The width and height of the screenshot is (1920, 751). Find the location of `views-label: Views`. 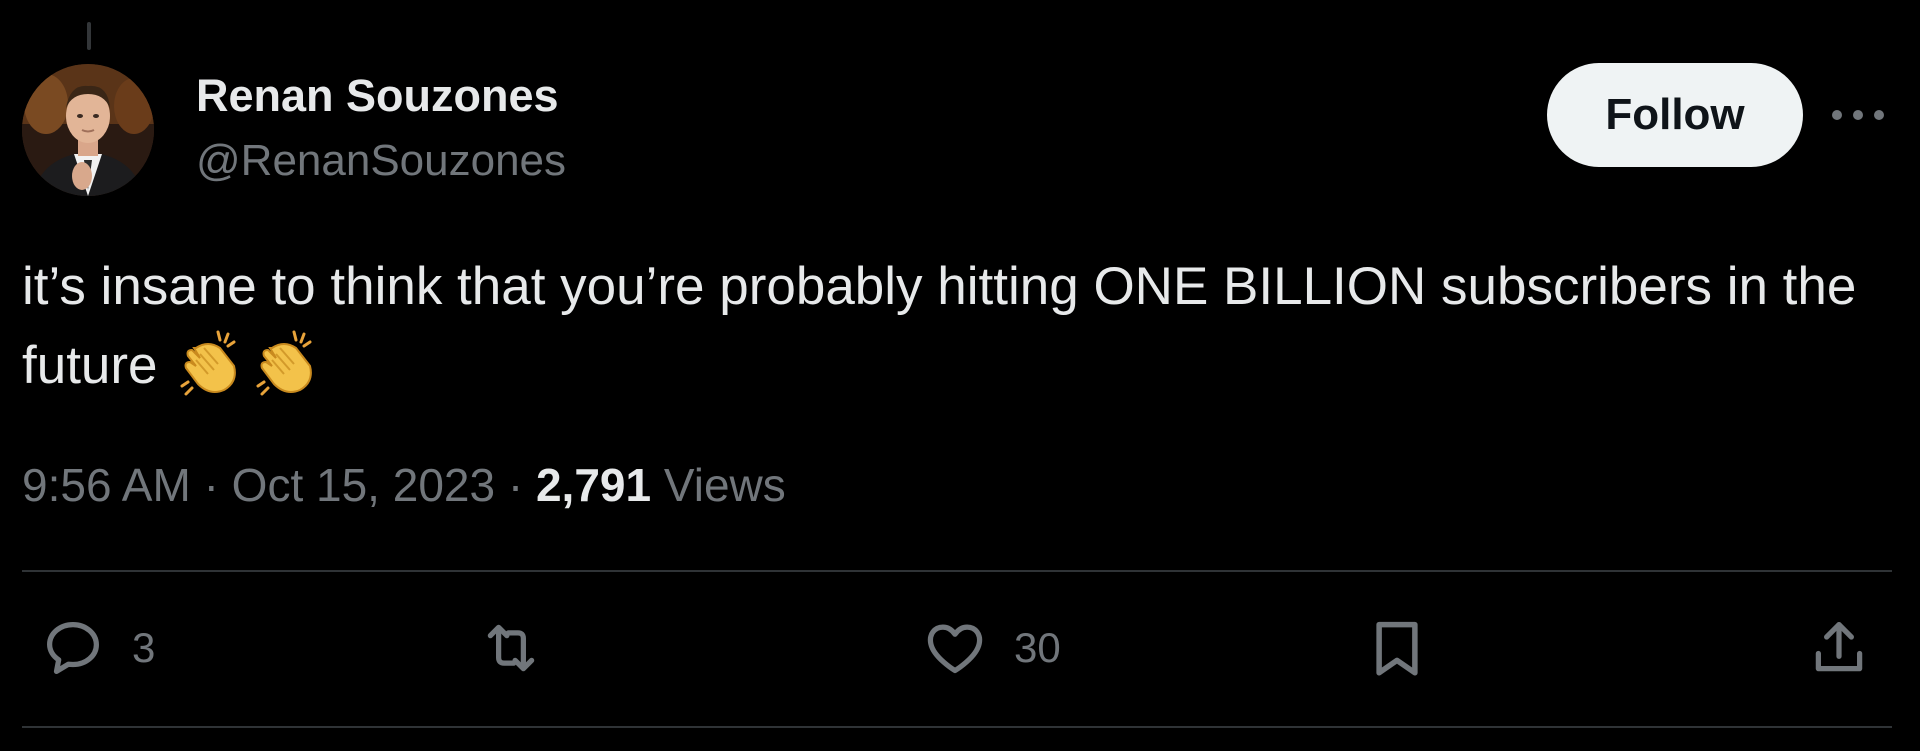

views-label: Views is located at coordinates (724, 485).